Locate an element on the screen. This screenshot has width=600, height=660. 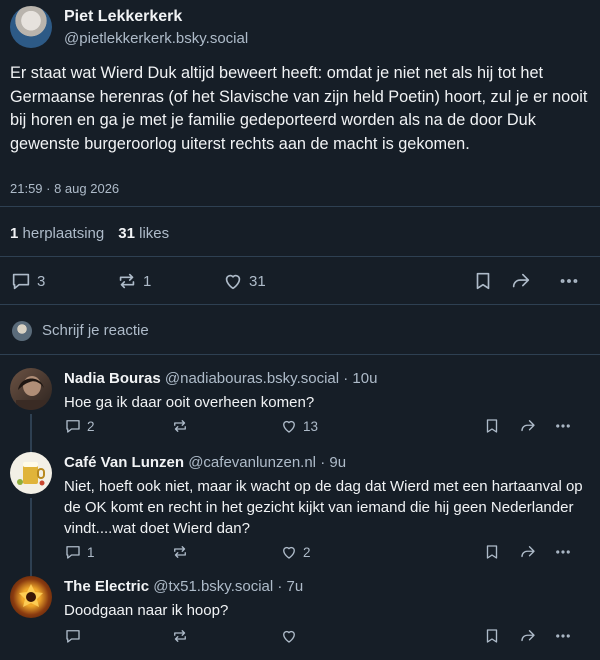
reply-button: 1 is located at coordinates (79, 552).